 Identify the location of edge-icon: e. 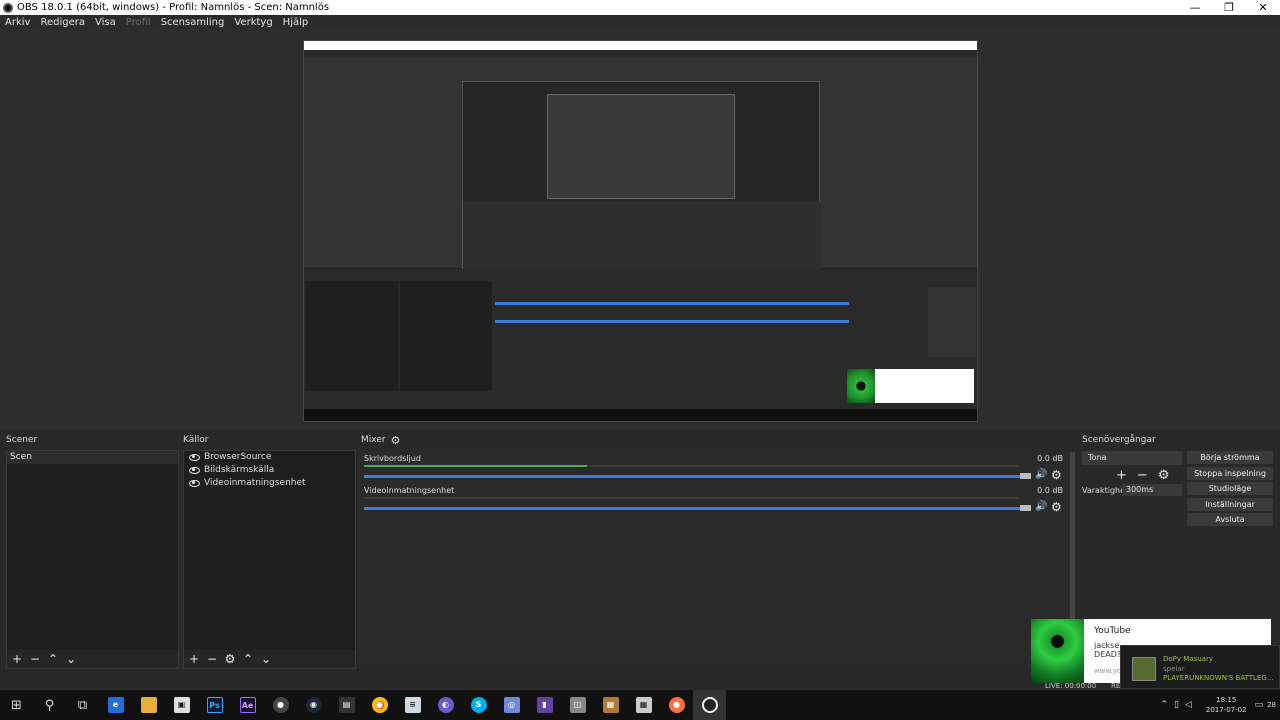
(115, 705).